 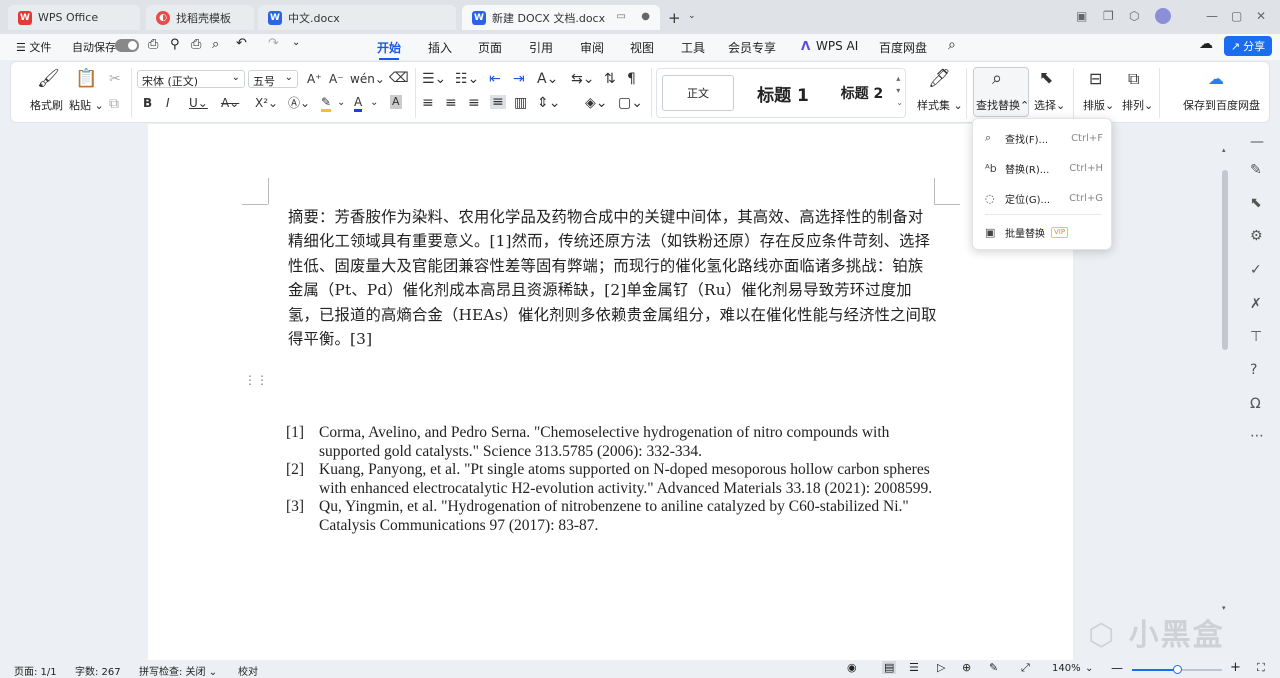 What do you see at coordinates (548, 103) in the screenshot?
I see `line-spacing-icon: ⇕⌄` at bounding box center [548, 103].